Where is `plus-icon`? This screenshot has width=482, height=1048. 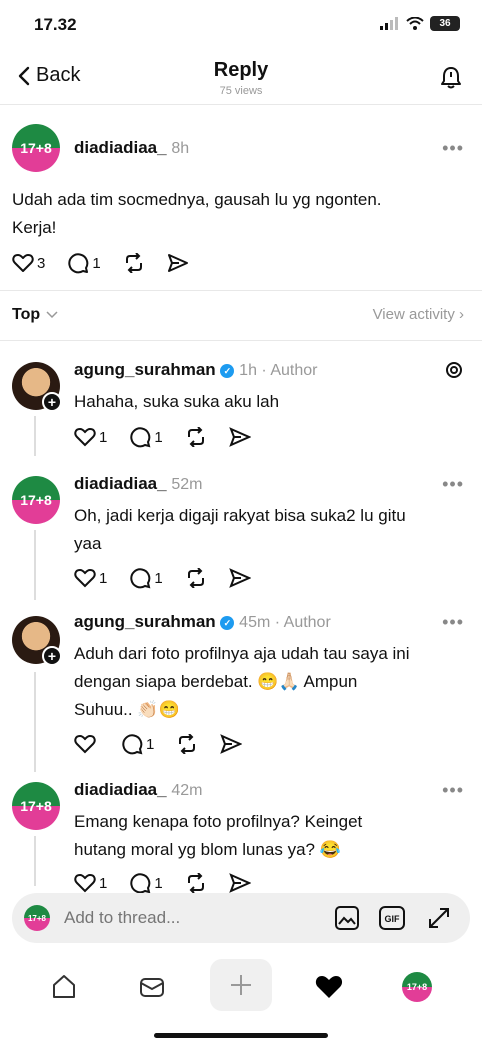
plus-icon is located at coordinates (241, 985).